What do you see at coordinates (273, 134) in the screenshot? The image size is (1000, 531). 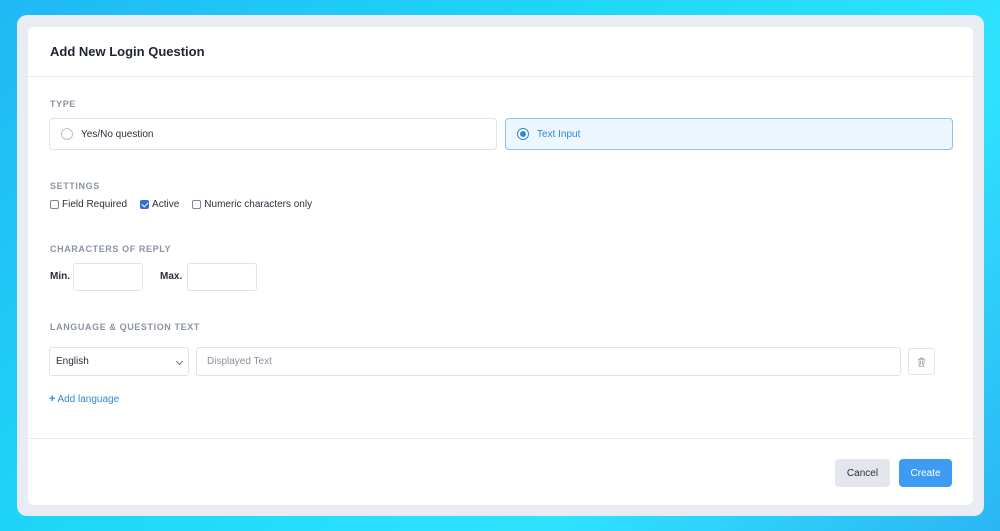 I see `type-option-yes-no: Yes/No question` at bounding box center [273, 134].